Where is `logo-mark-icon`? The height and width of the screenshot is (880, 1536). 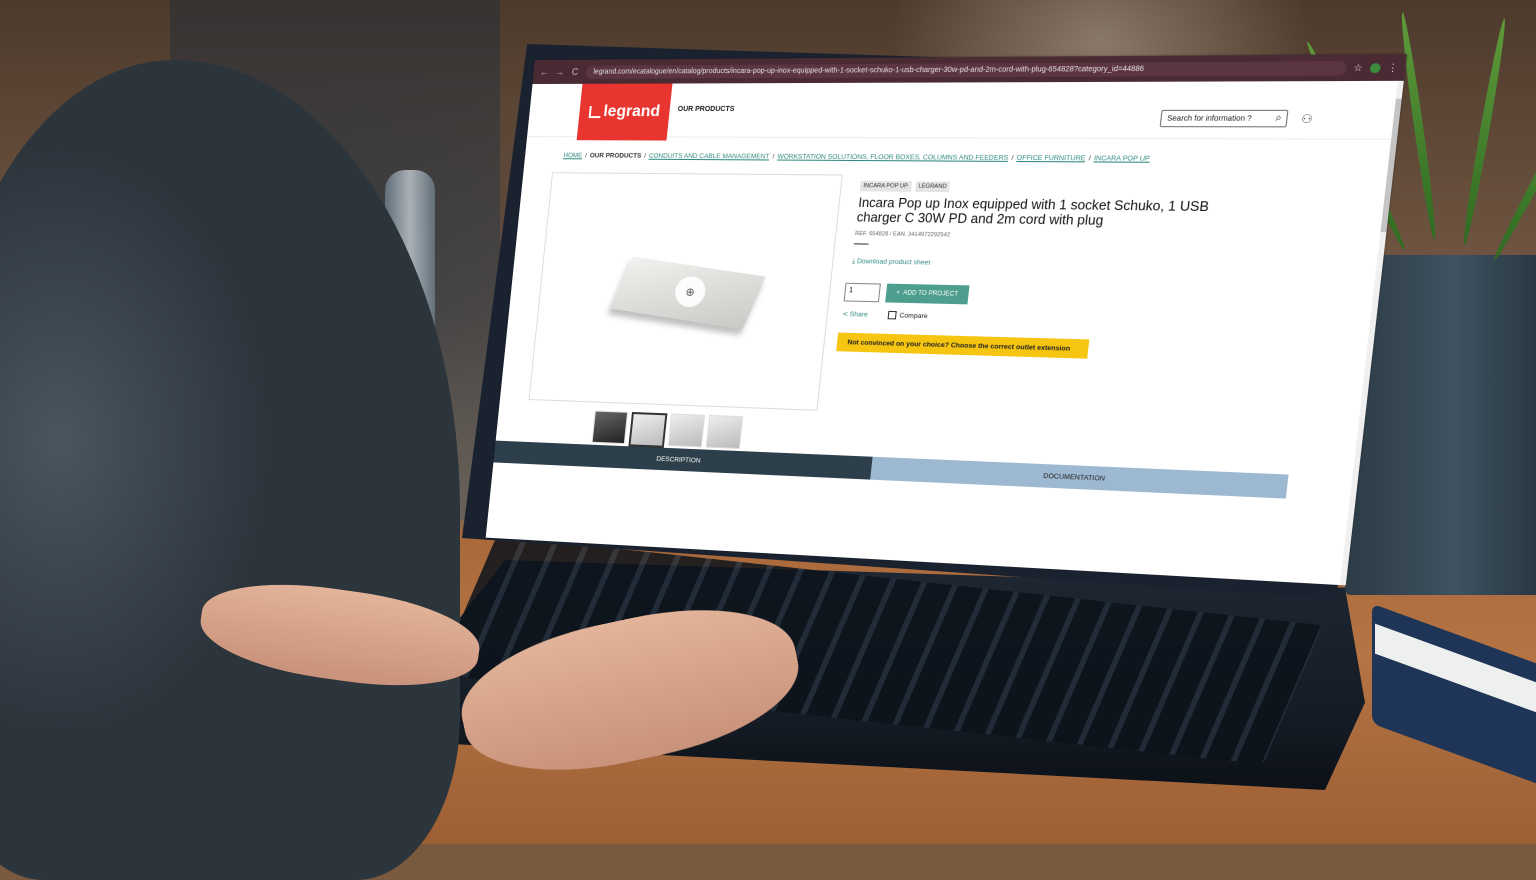 logo-mark-icon is located at coordinates (595, 112).